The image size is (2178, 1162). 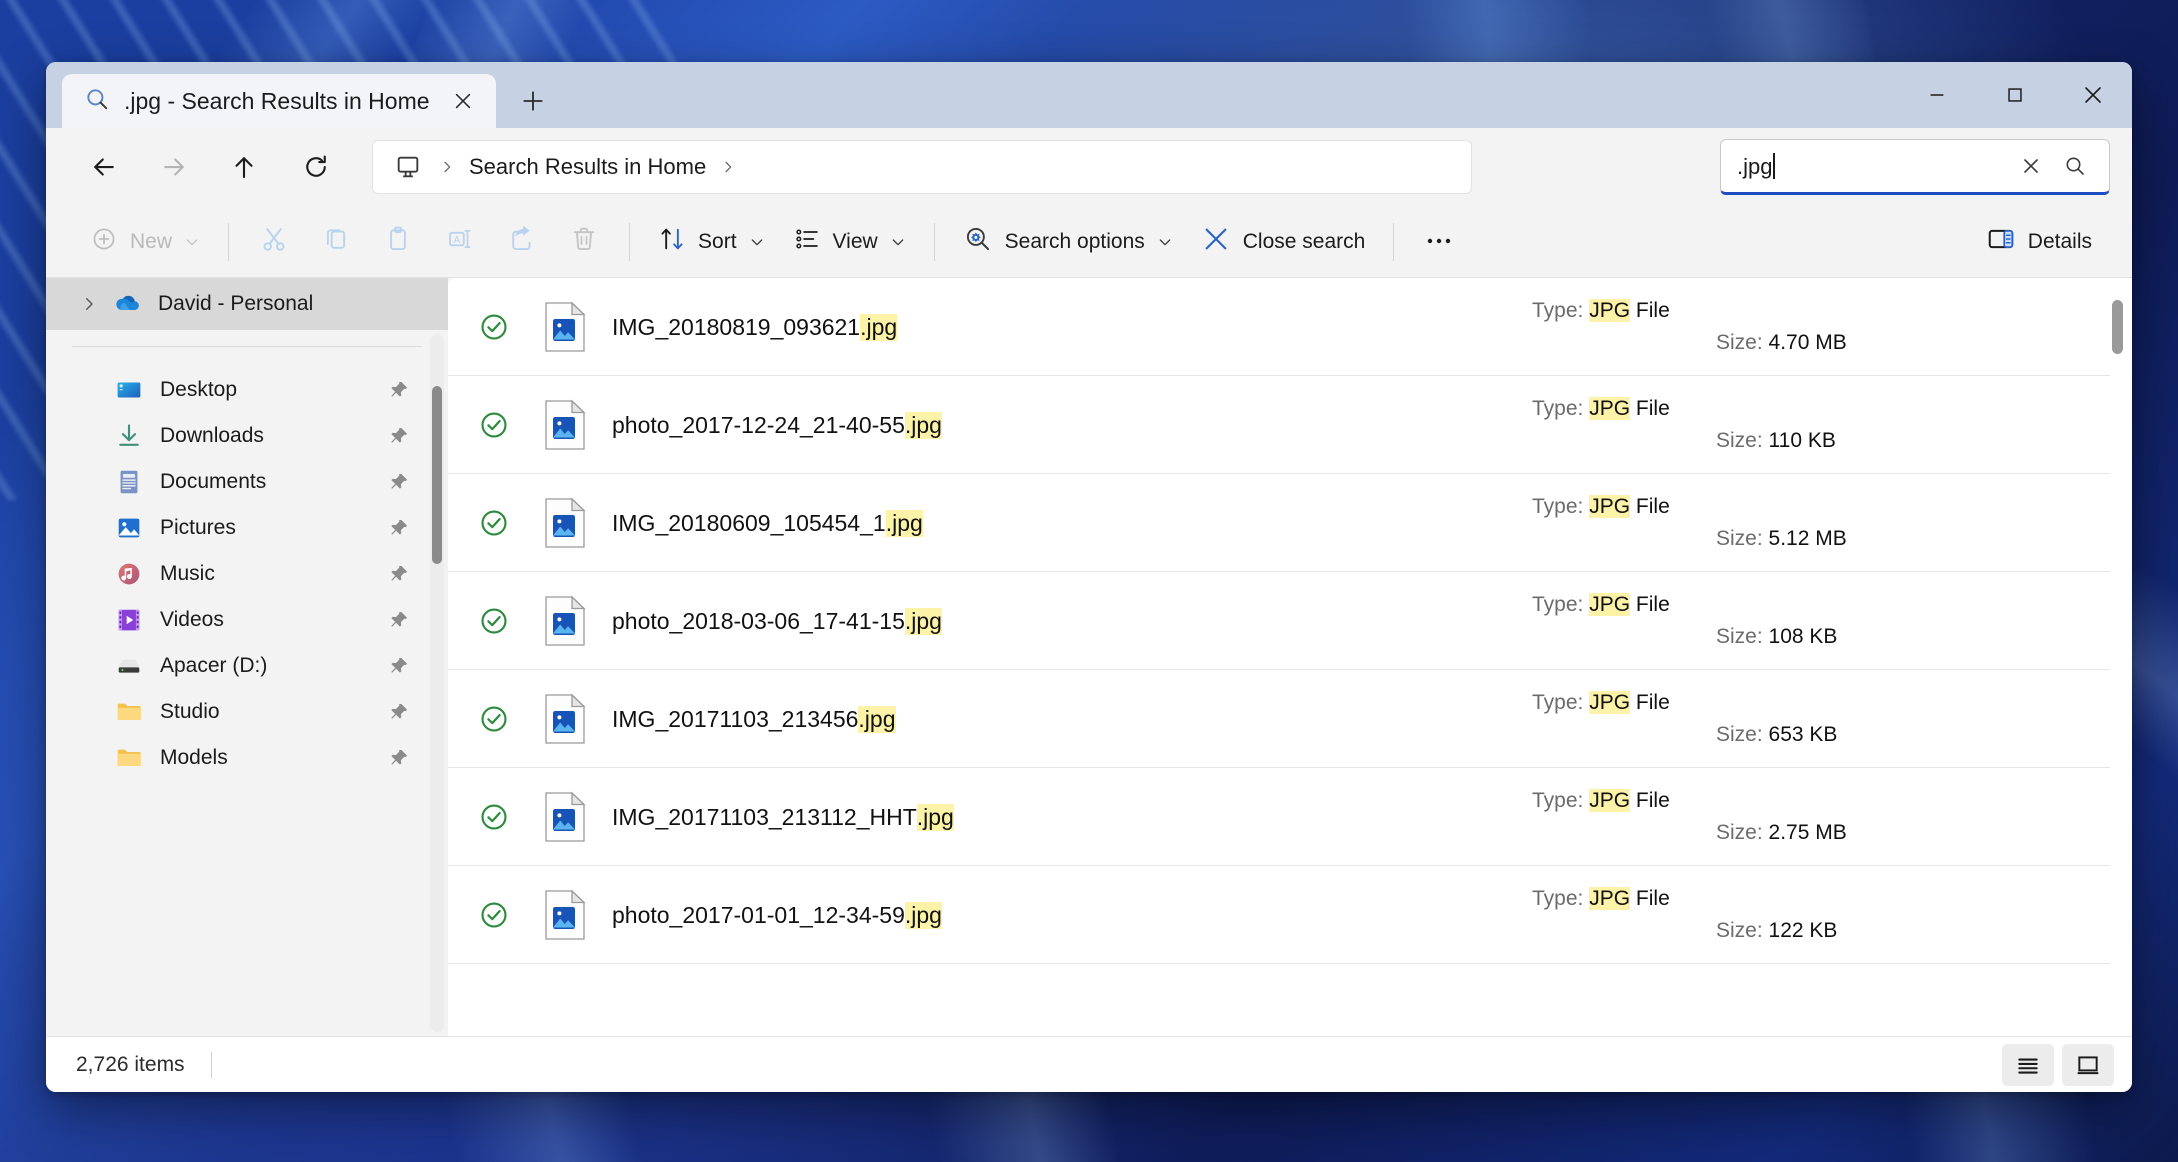 I want to click on close-tab-icon, so click(x=463, y=101).